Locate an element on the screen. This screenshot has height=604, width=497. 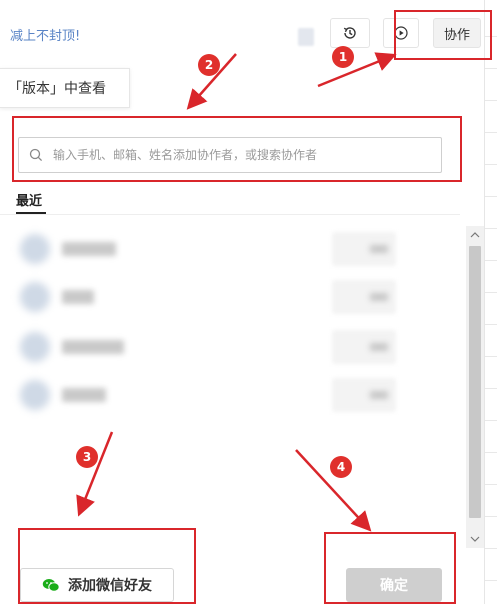
history-icon is located at coordinates (349, 33).